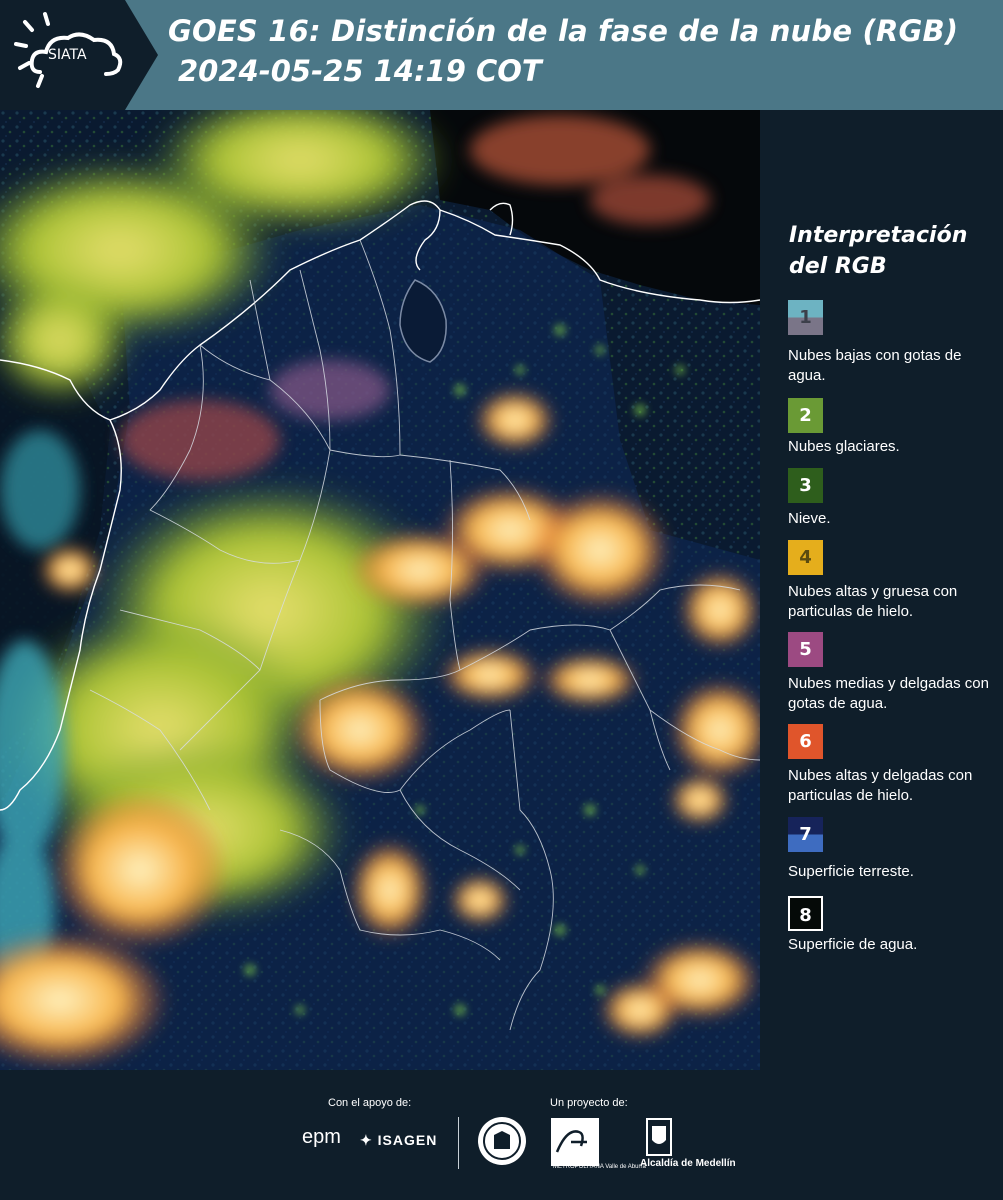 This screenshot has width=1003, height=1200. Describe the element at coordinates (838, 266) in the screenshot. I see `legend-title-line2: del RGB` at that location.